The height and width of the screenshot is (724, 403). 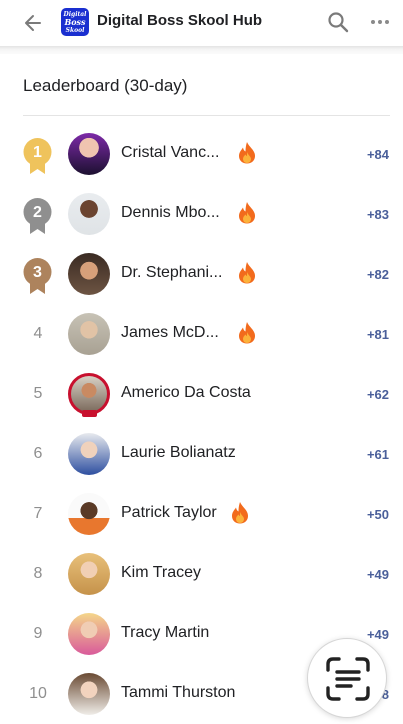 I want to click on more-options-button, so click(x=380, y=22).